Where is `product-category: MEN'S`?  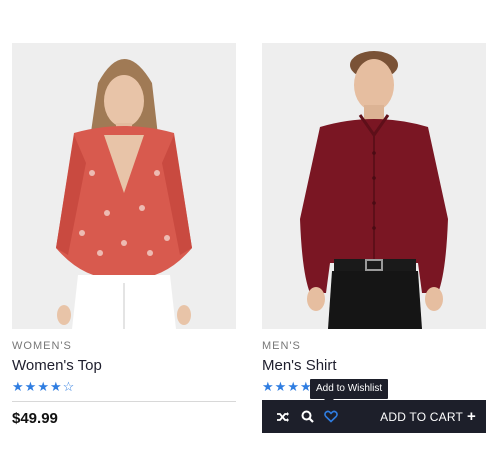 product-category: MEN'S is located at coordinates (281, 346).